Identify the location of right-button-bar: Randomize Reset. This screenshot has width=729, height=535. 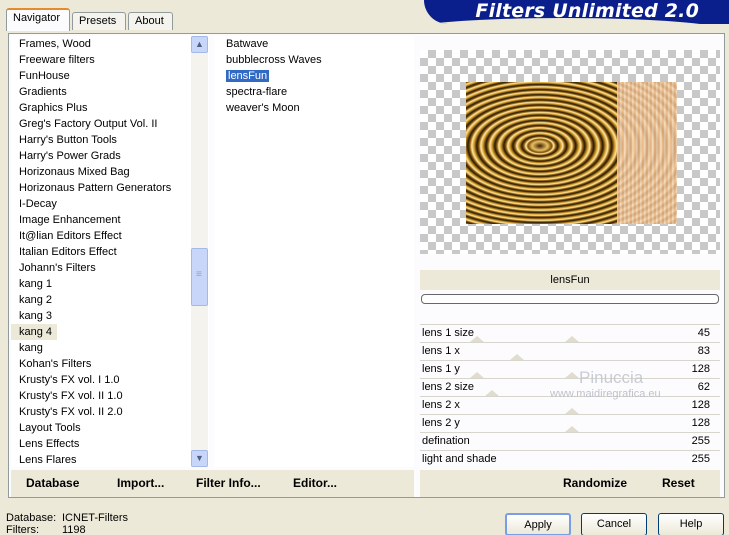
(570, 483).